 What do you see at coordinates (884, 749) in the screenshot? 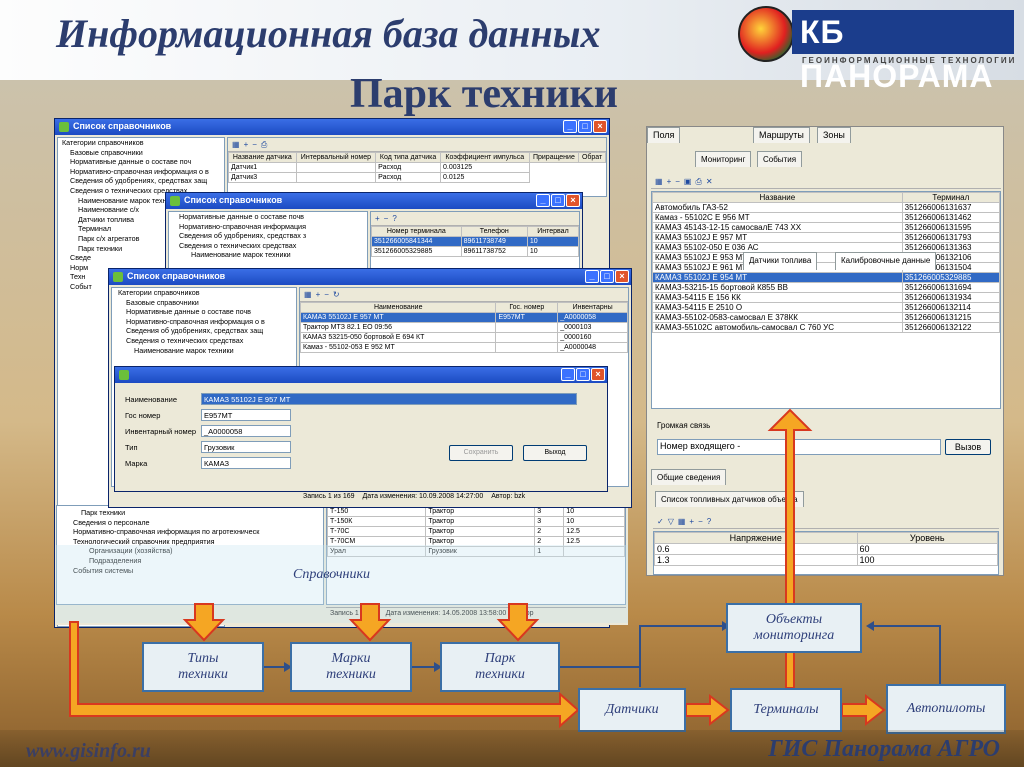
I see `footer-brand: ГИС Панорама АГРО` at bounding box center [884, 749].